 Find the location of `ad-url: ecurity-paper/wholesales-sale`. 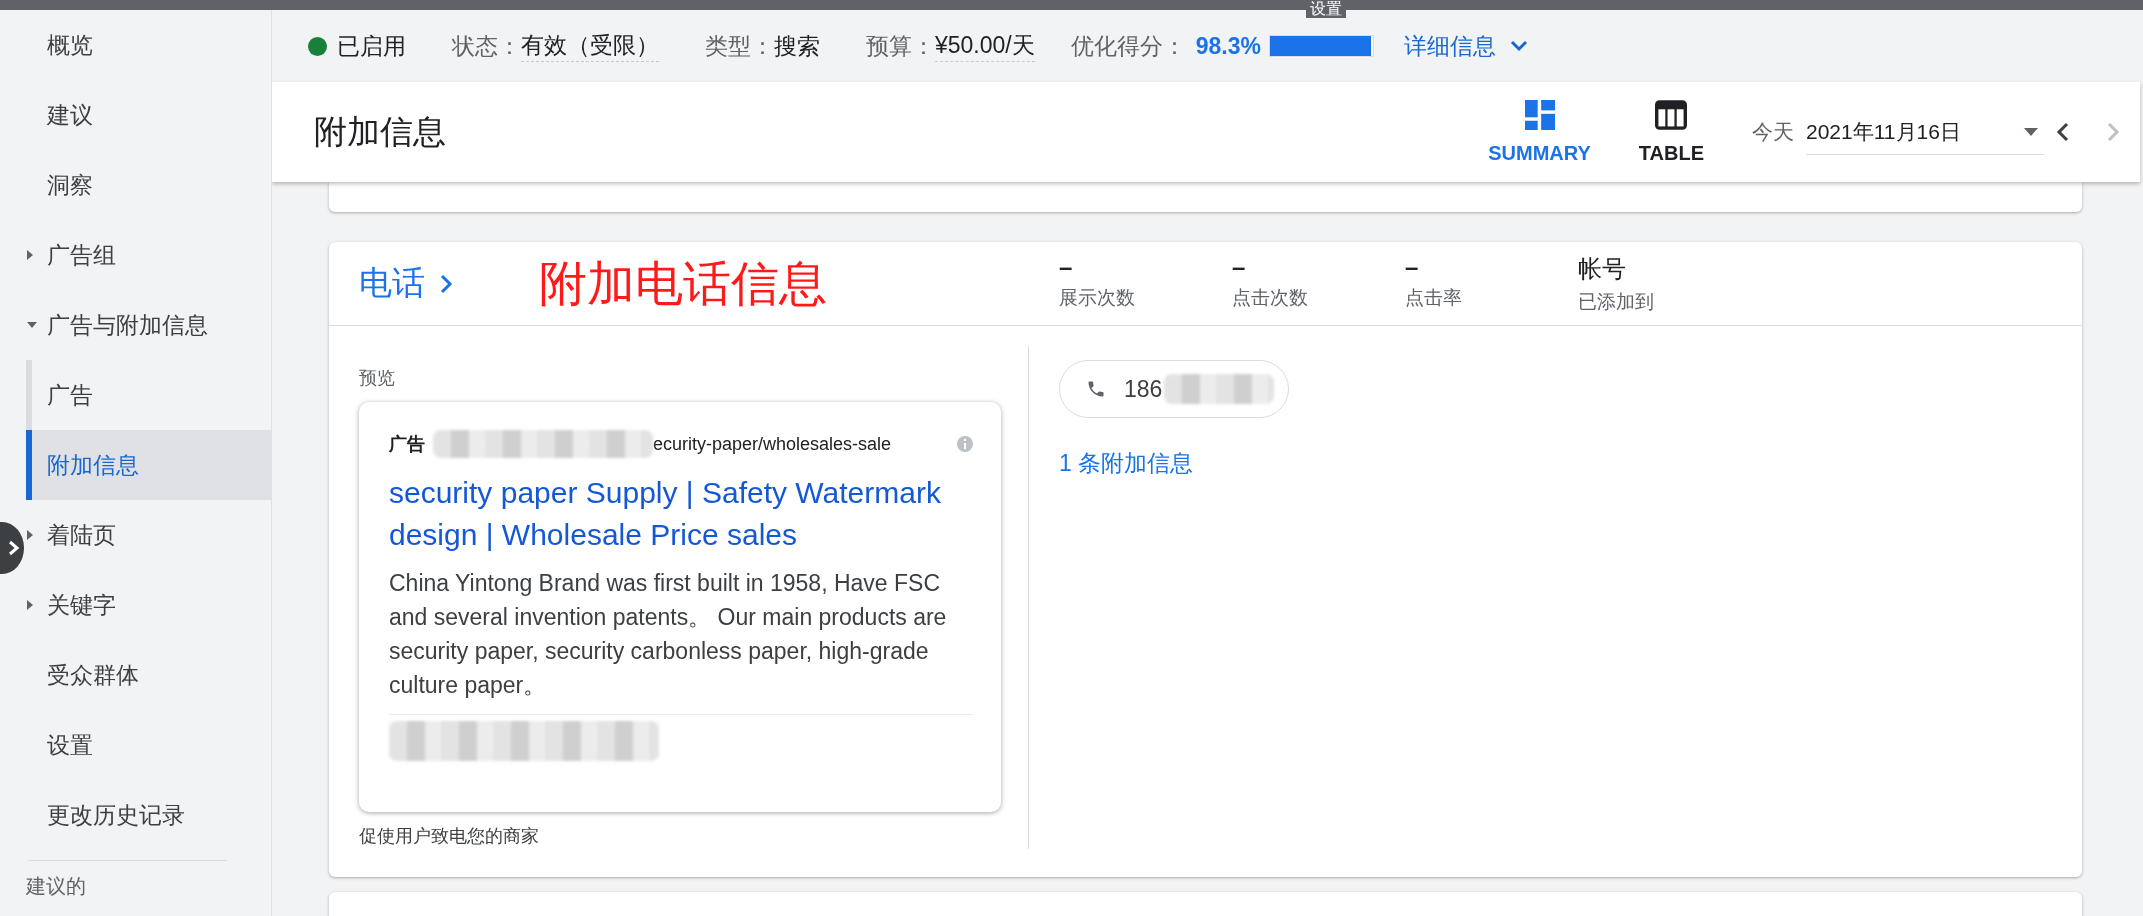

ad-url: ecurity-paper/wholesales-sale is located at coordinates (772, 444).